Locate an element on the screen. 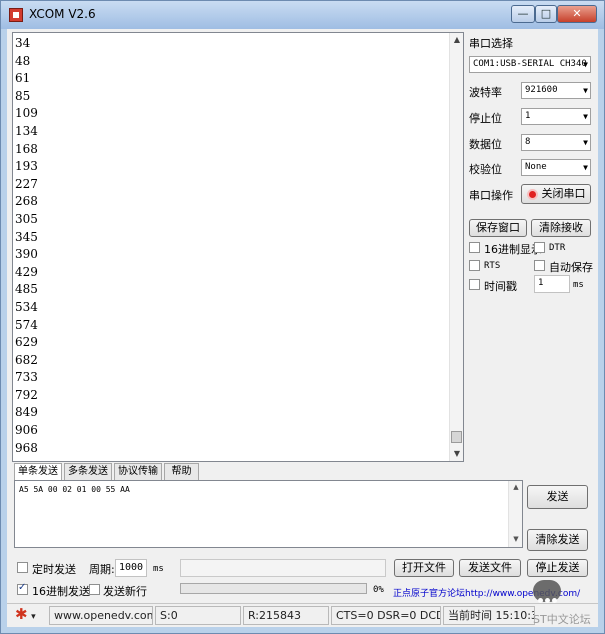 The image size is (605, 634). status-sent-count: S:0 is located at coordinates (198, 615).